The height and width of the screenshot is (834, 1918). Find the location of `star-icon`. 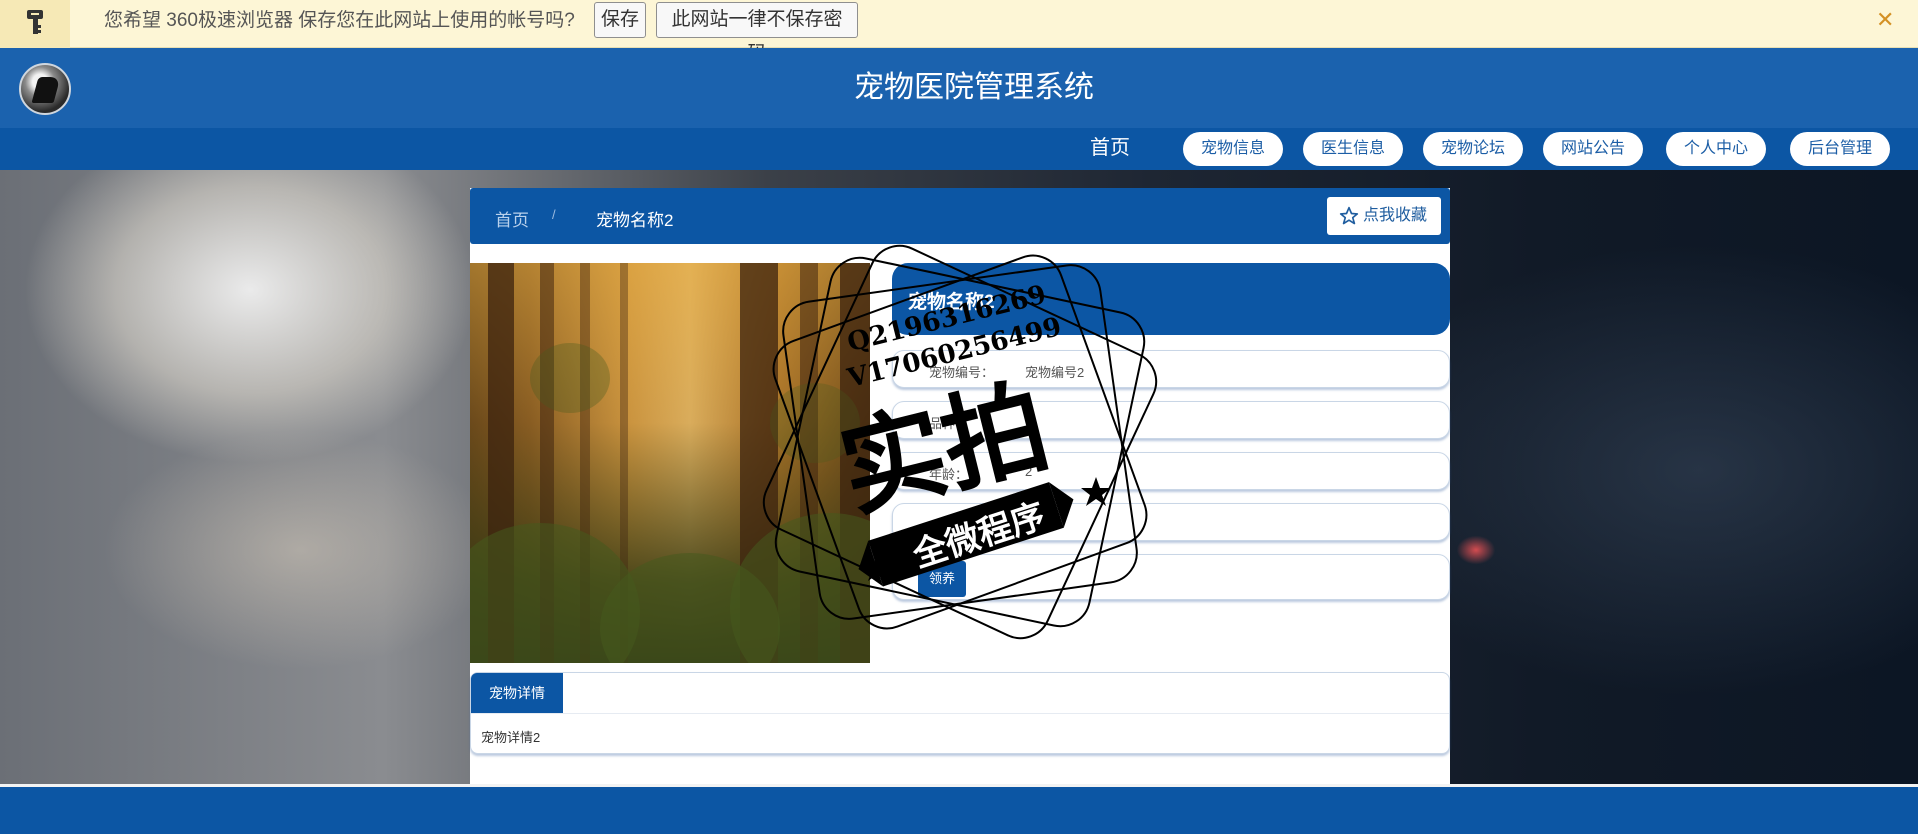

star-icon is located at coordinates (1349, 215).